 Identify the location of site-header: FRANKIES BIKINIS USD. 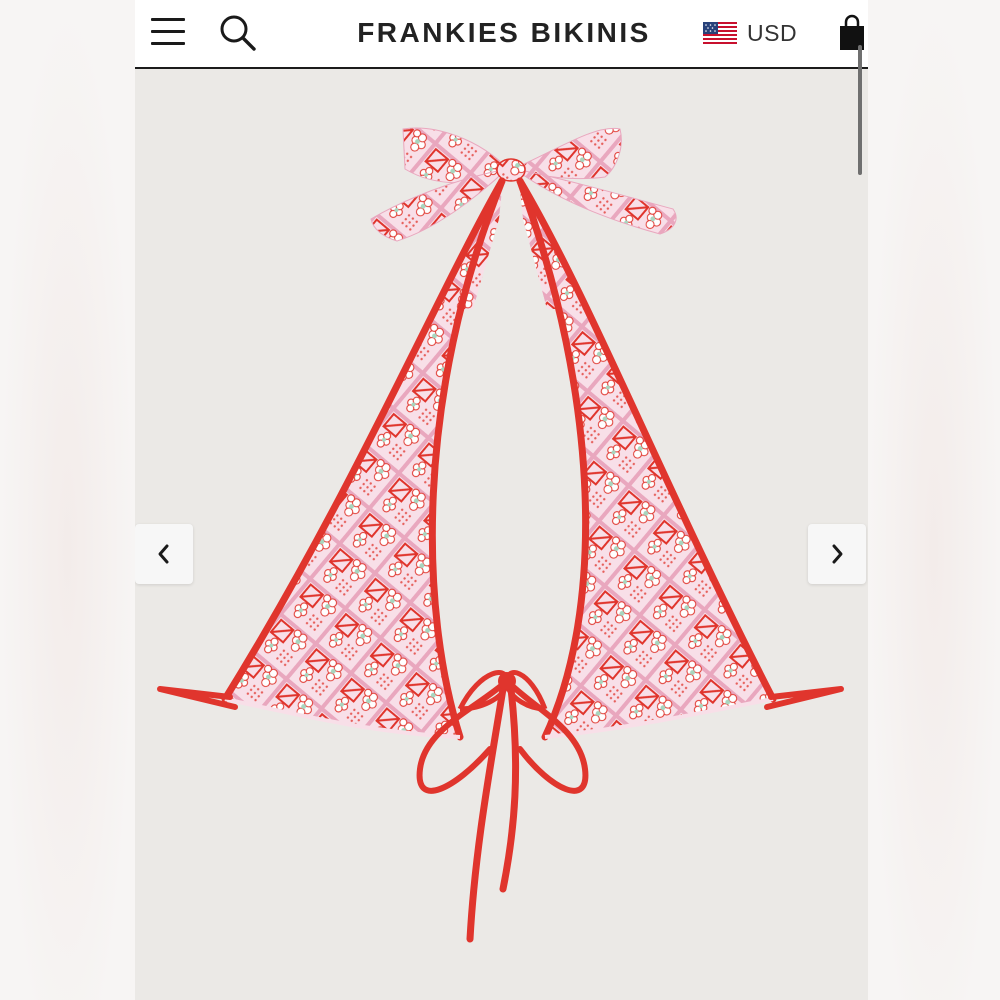
(501, 34).